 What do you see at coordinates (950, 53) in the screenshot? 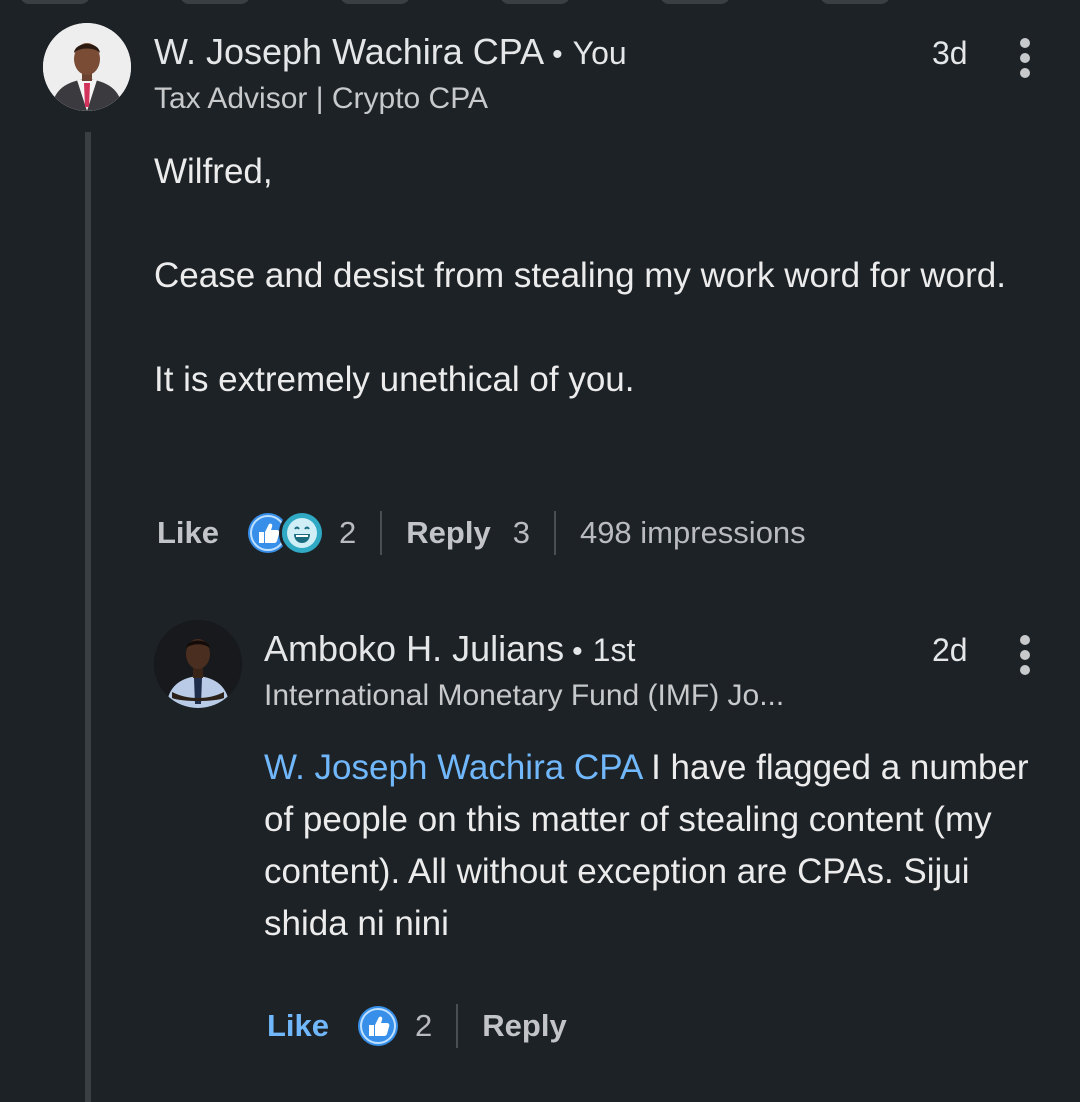
I see `comment-timestamp: 3d` at bounding box center [950, 53].